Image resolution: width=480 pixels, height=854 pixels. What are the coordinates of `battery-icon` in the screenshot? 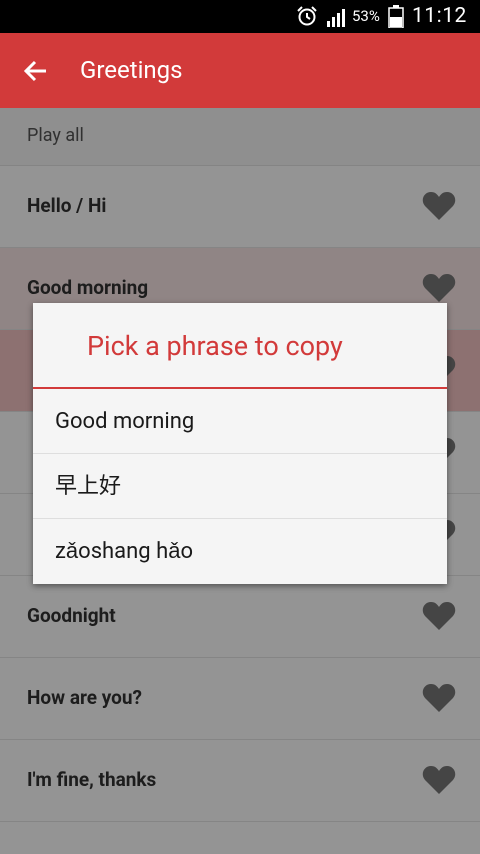 It's located at (396, 17).